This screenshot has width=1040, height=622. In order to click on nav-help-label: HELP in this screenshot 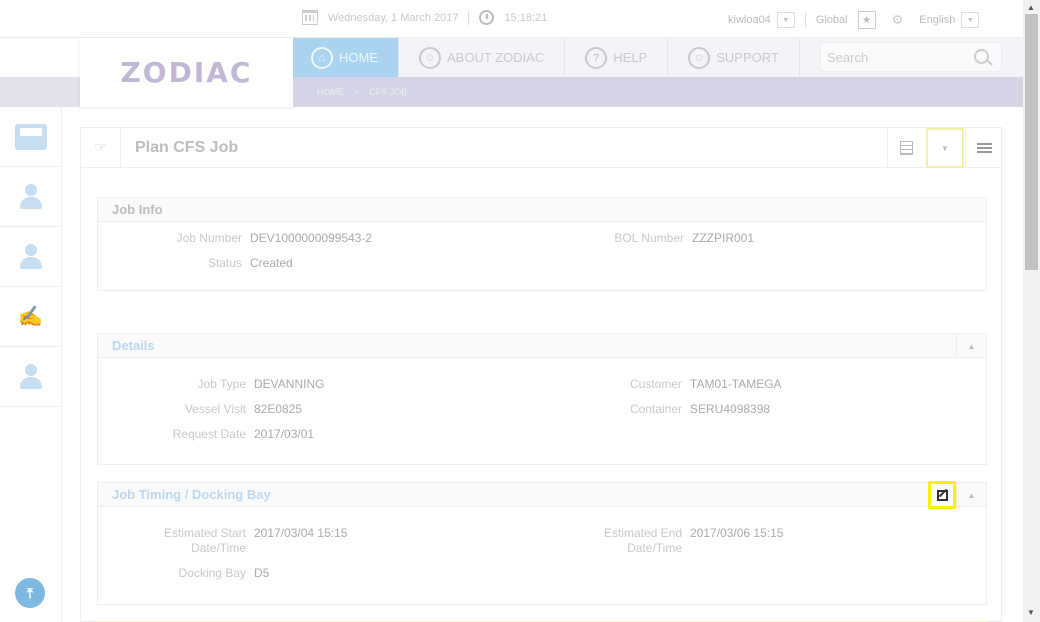, I will do `click(630, 57)`.